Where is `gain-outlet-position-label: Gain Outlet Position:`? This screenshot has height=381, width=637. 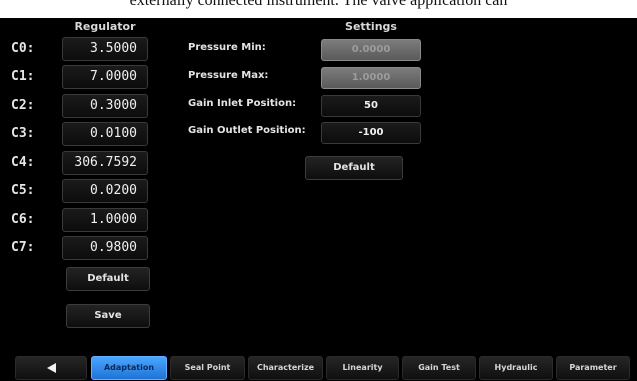 gain-outlet-position-label: Gain Outlet Position: is located at coordinates (247, 130).